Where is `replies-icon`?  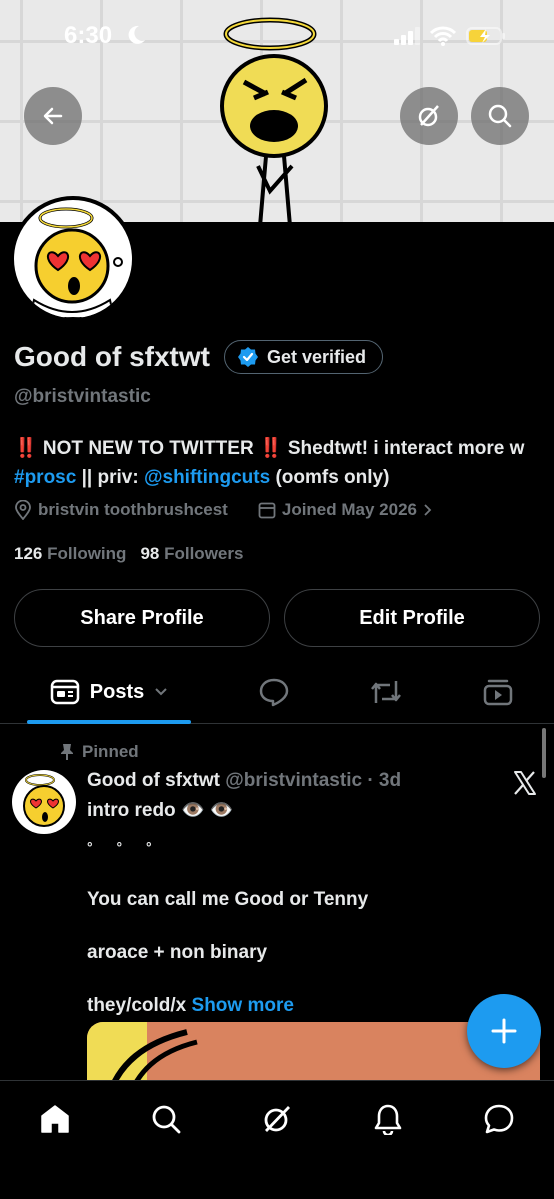
replies-icon is located at coordinates (274, 692).